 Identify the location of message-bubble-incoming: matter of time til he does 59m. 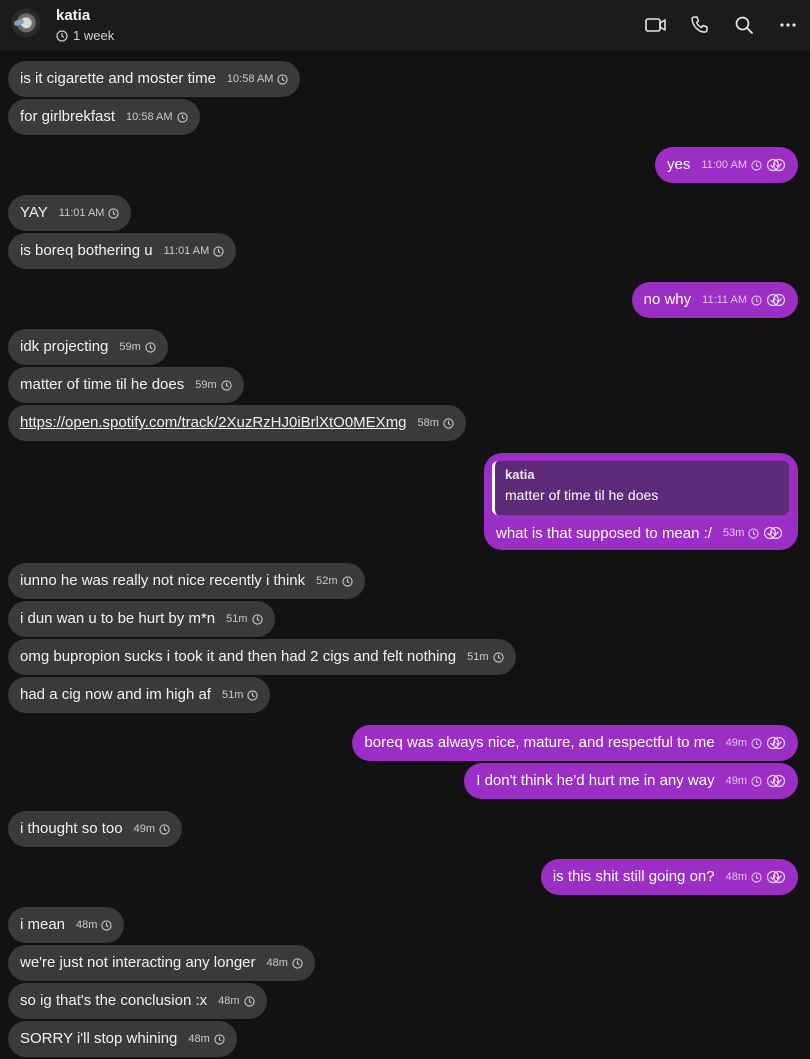
(126, 385).